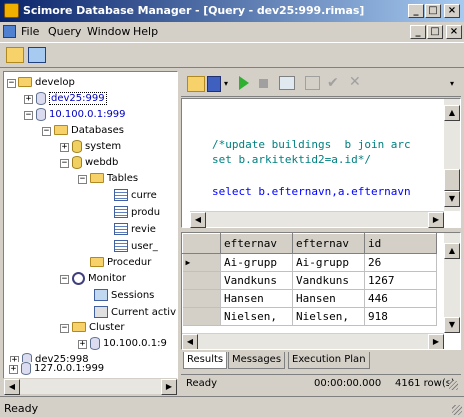  Describe the element at coordinates (435, 32) in the screenshot. I see `mdi-restore-button: □` at that location.